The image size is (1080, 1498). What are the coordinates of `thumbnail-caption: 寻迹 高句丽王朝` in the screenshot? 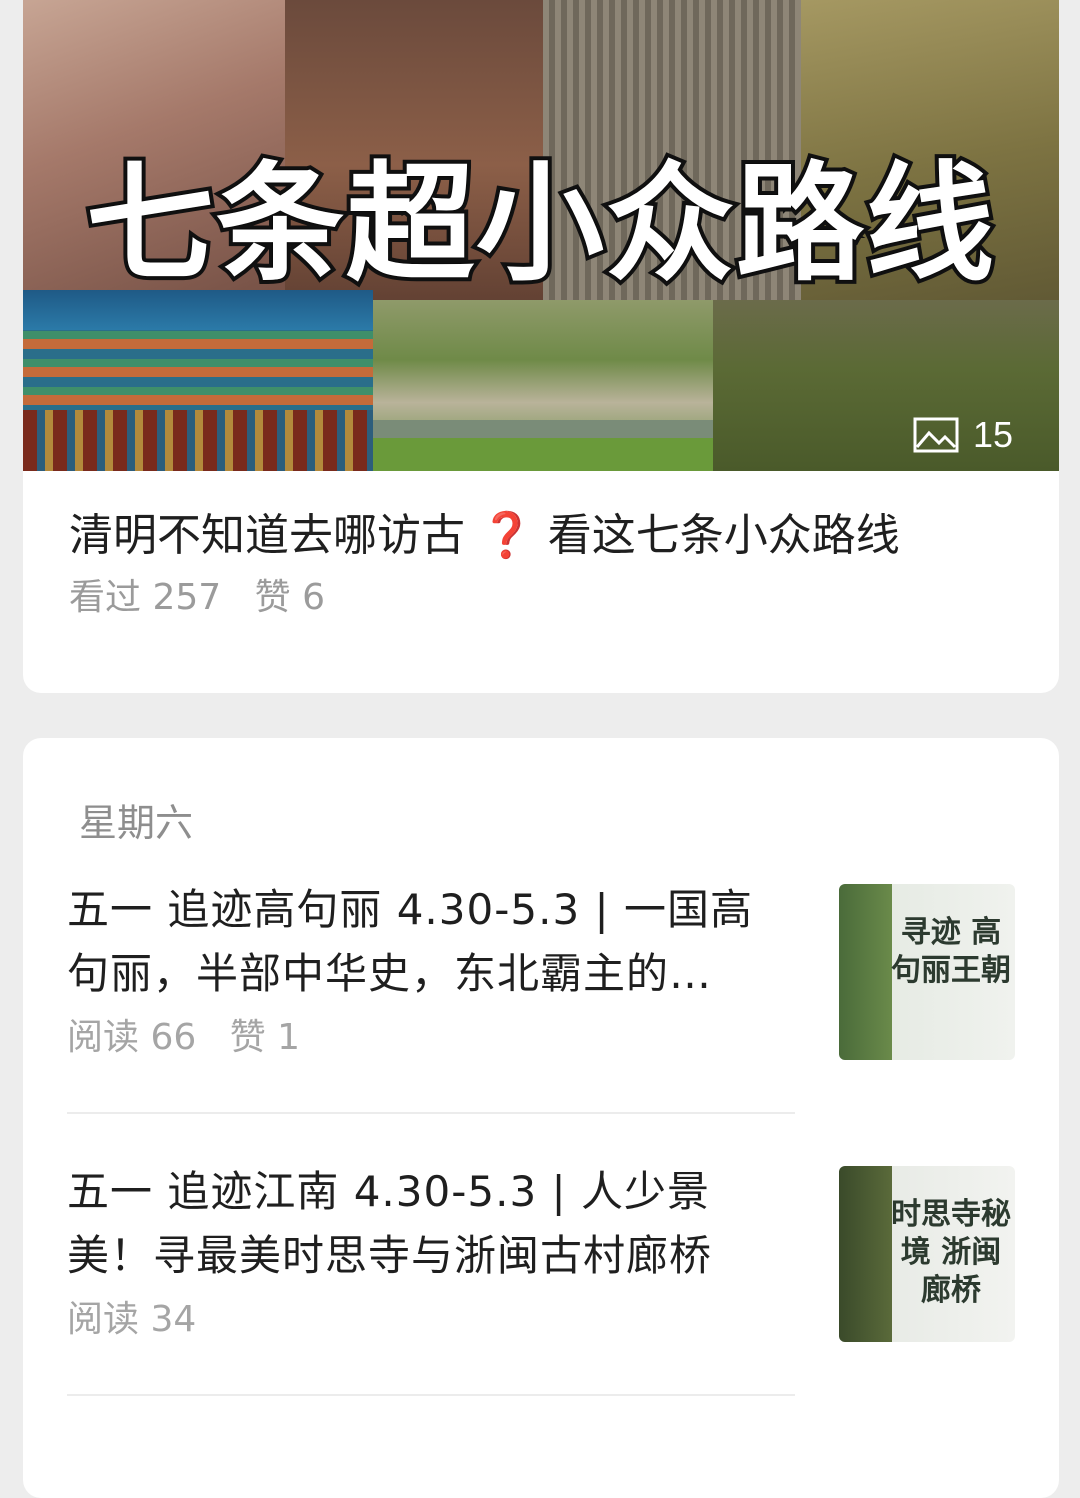 It's located at (951, 951).